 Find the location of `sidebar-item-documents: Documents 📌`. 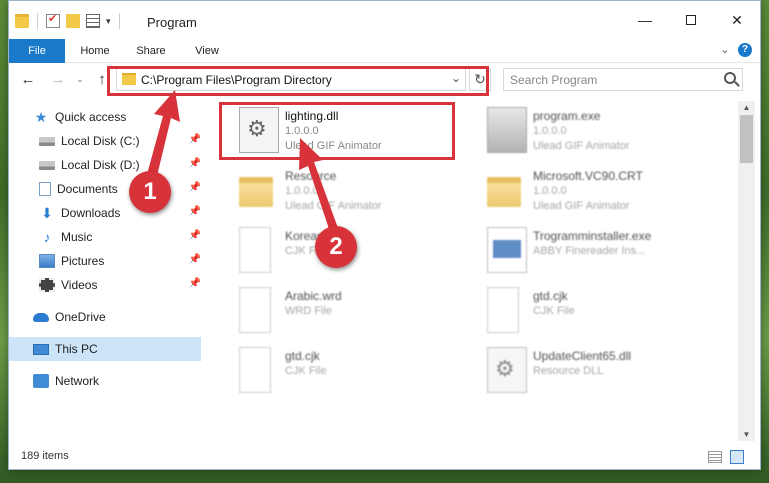

sidebar-item-documents: Documents 📌 is located at coordinates (105, 189).